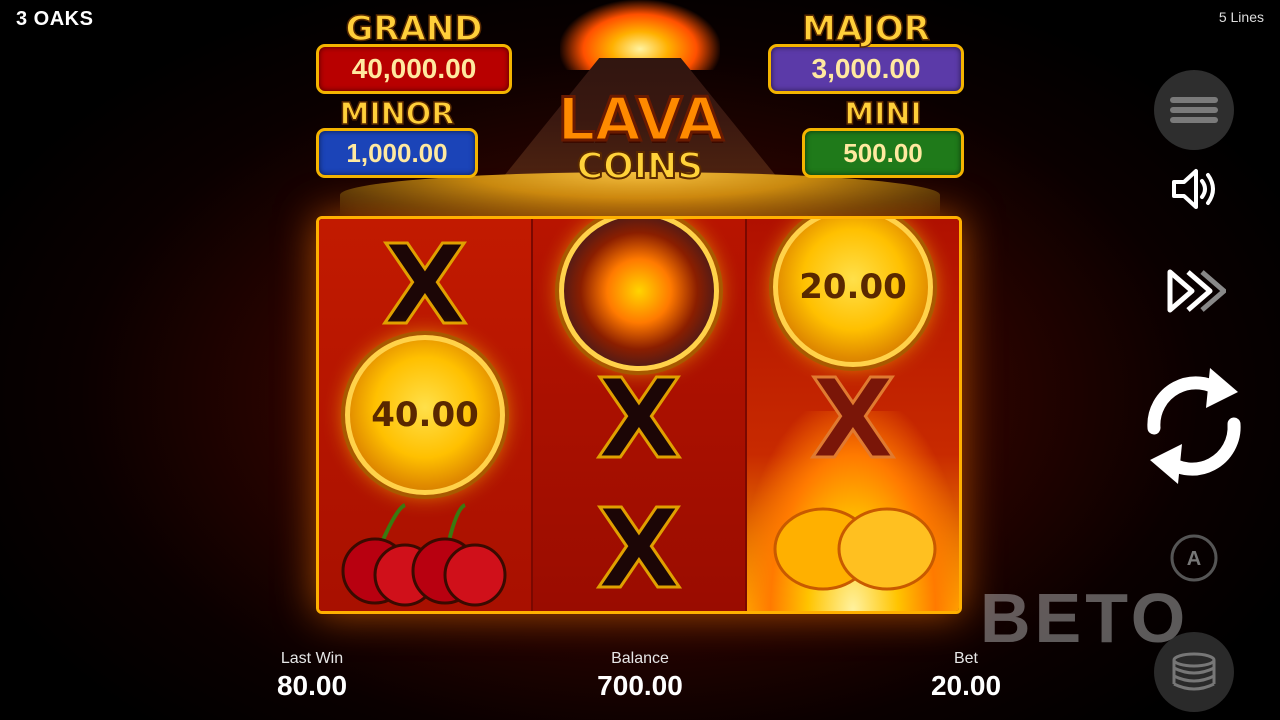 This screenshot has height=720, width=1280. Describe the element at coordinates (966, 685) in the screenshot. I see `bet-value: 20.00` at that location.